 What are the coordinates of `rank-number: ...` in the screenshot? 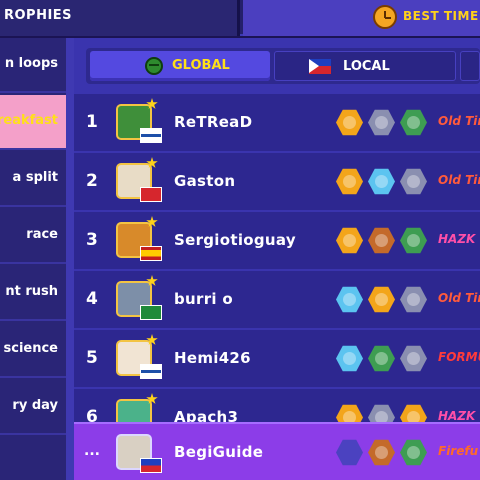 It's located at (92, 451).